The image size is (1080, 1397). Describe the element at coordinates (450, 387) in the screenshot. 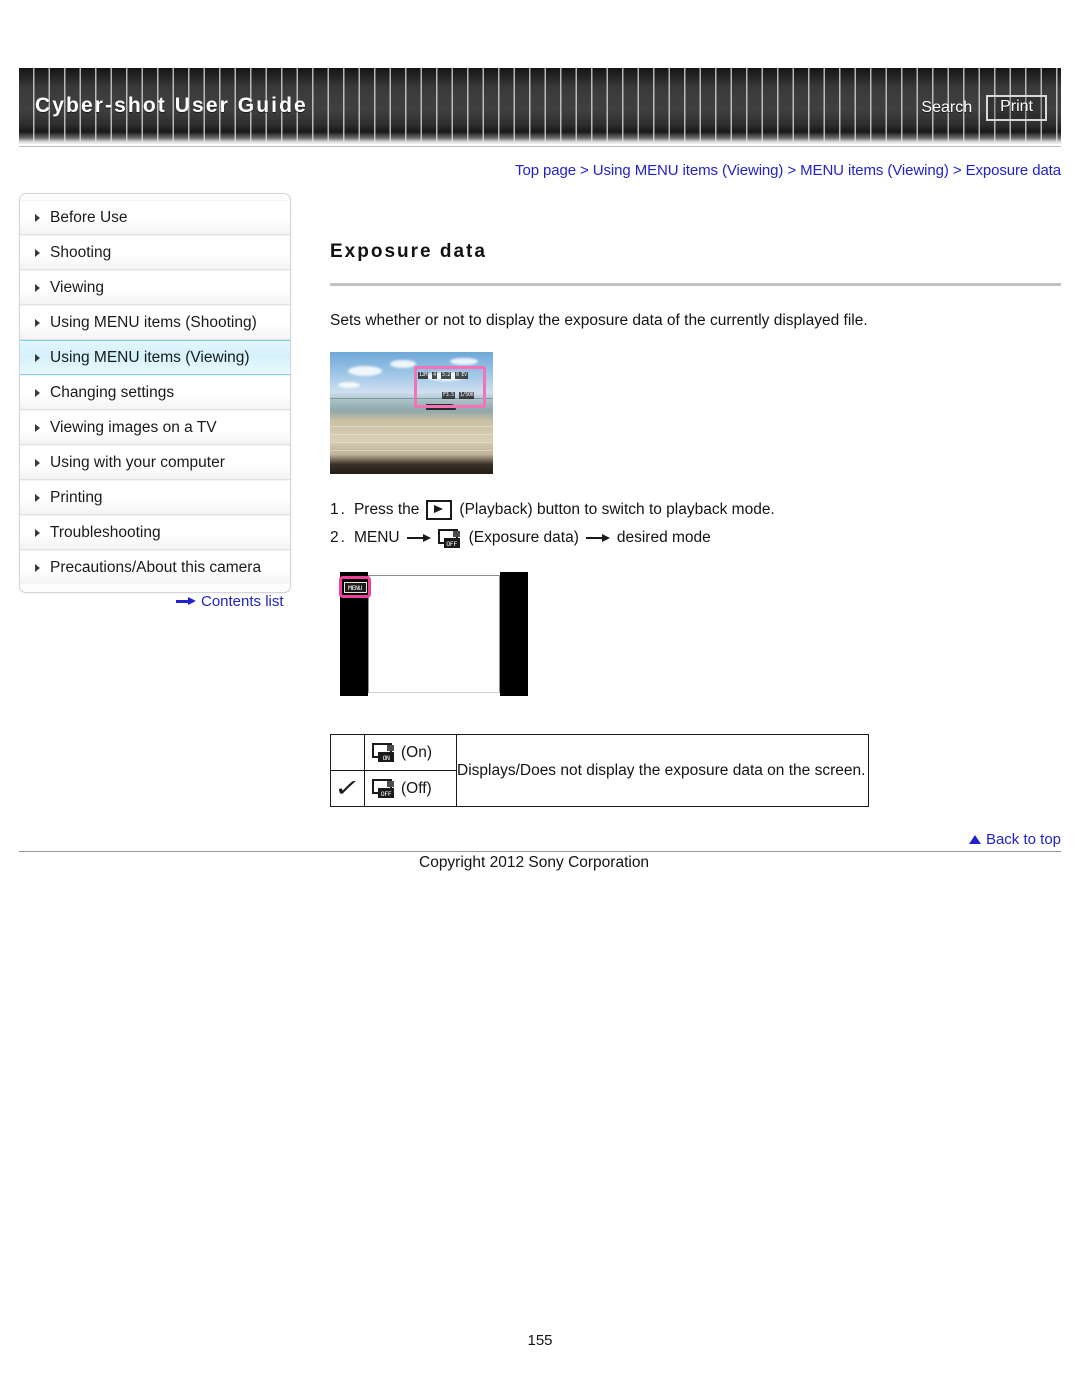

I see `exposure-data-highlight-box` at that location.